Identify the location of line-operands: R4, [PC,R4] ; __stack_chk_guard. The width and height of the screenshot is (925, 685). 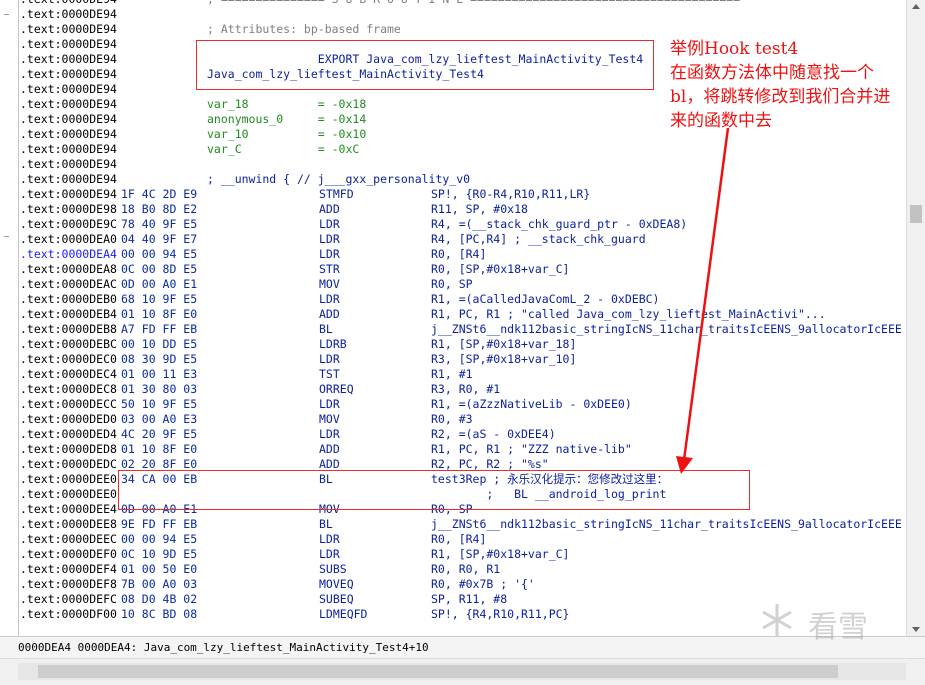
(538, 239).